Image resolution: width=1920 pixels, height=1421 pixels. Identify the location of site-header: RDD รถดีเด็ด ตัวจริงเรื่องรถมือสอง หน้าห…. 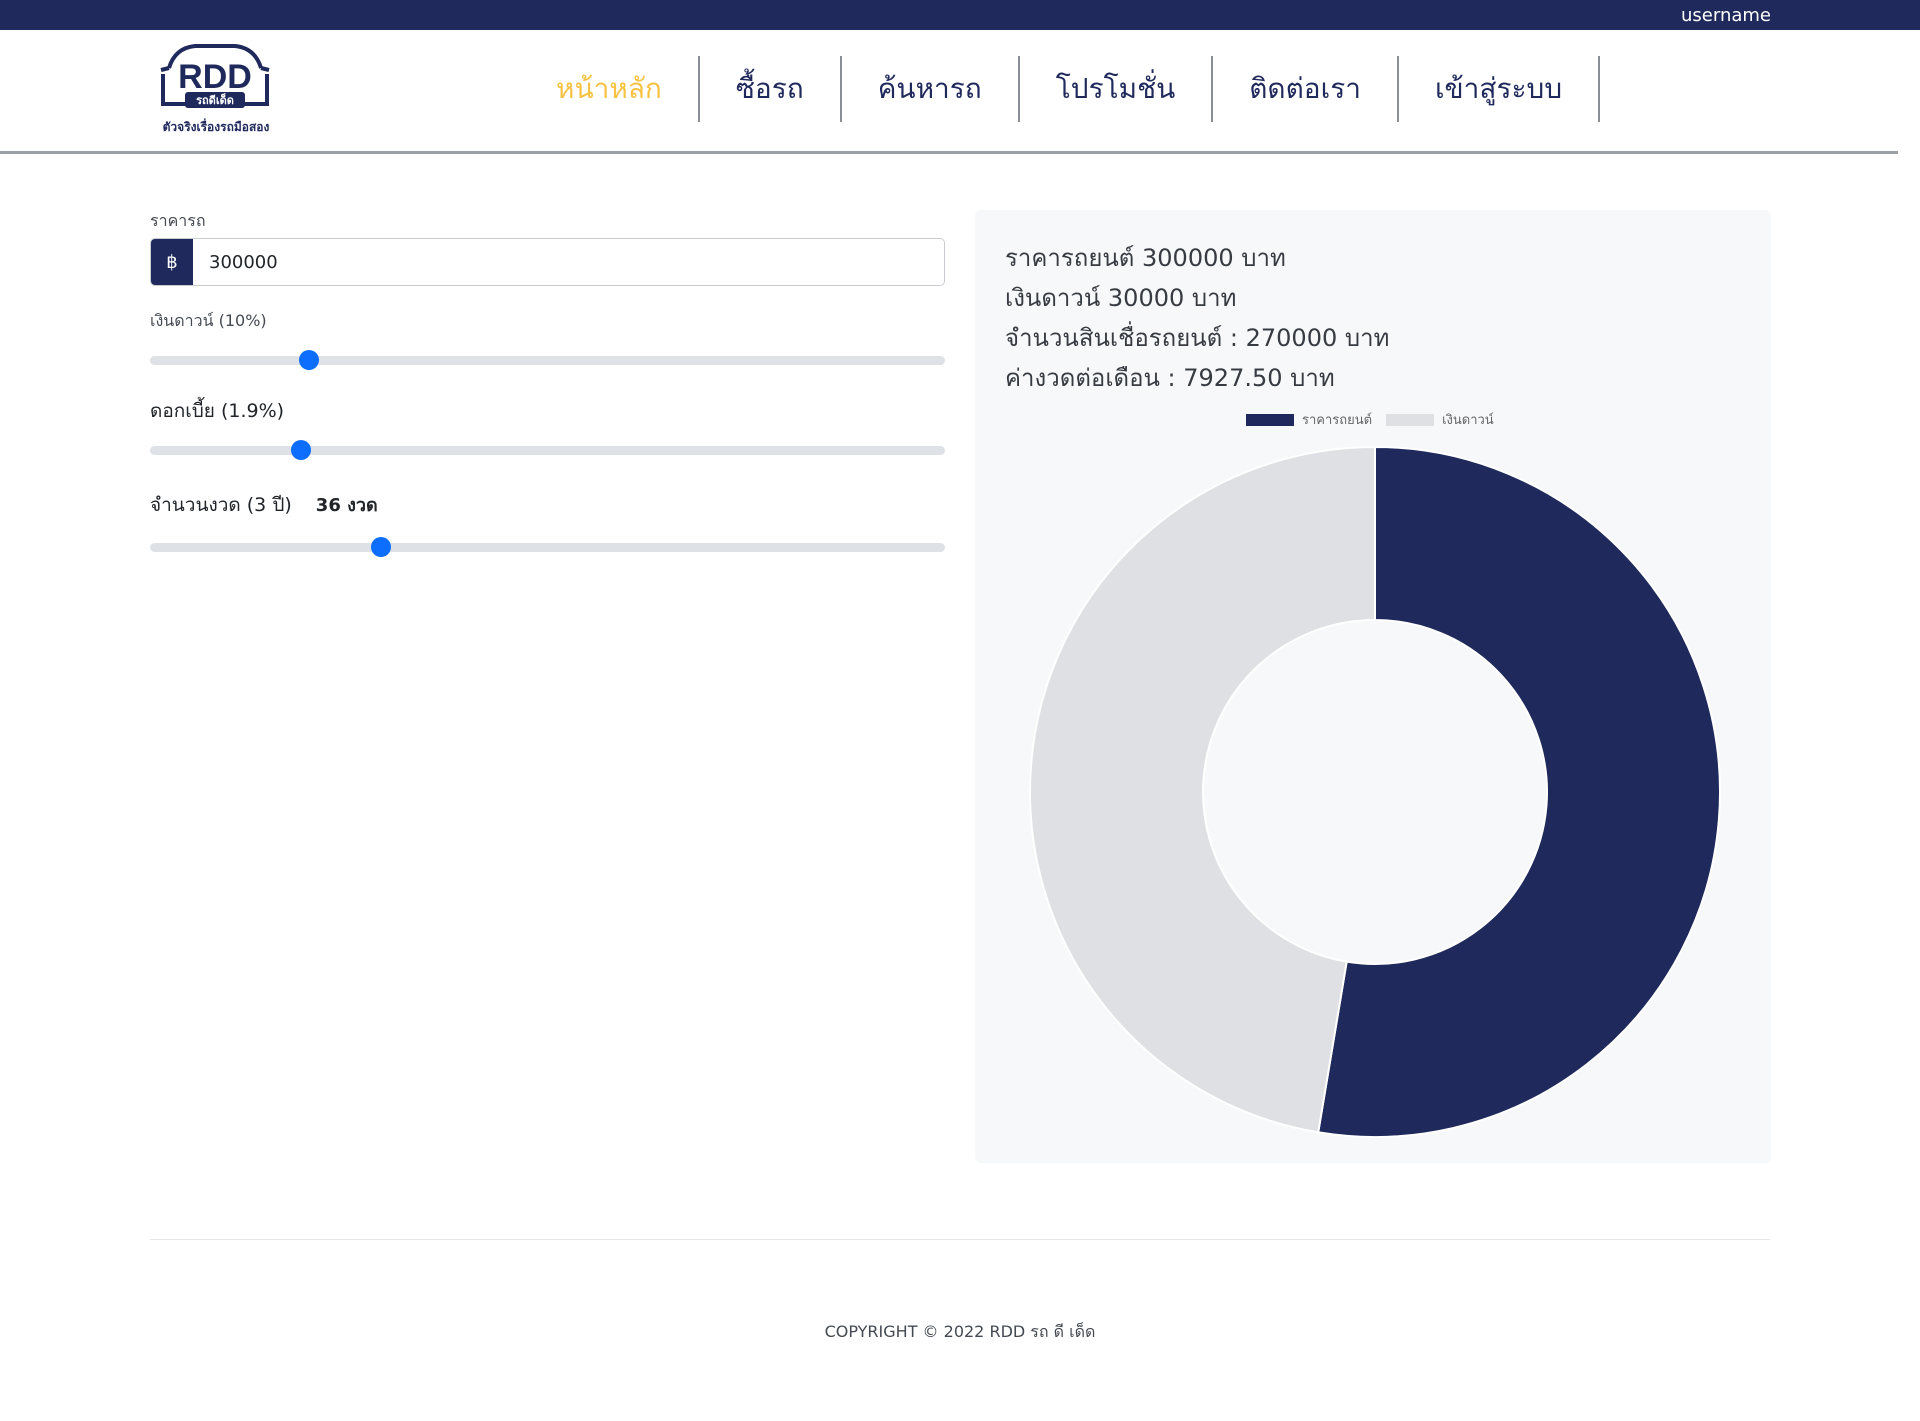
(949, 92).